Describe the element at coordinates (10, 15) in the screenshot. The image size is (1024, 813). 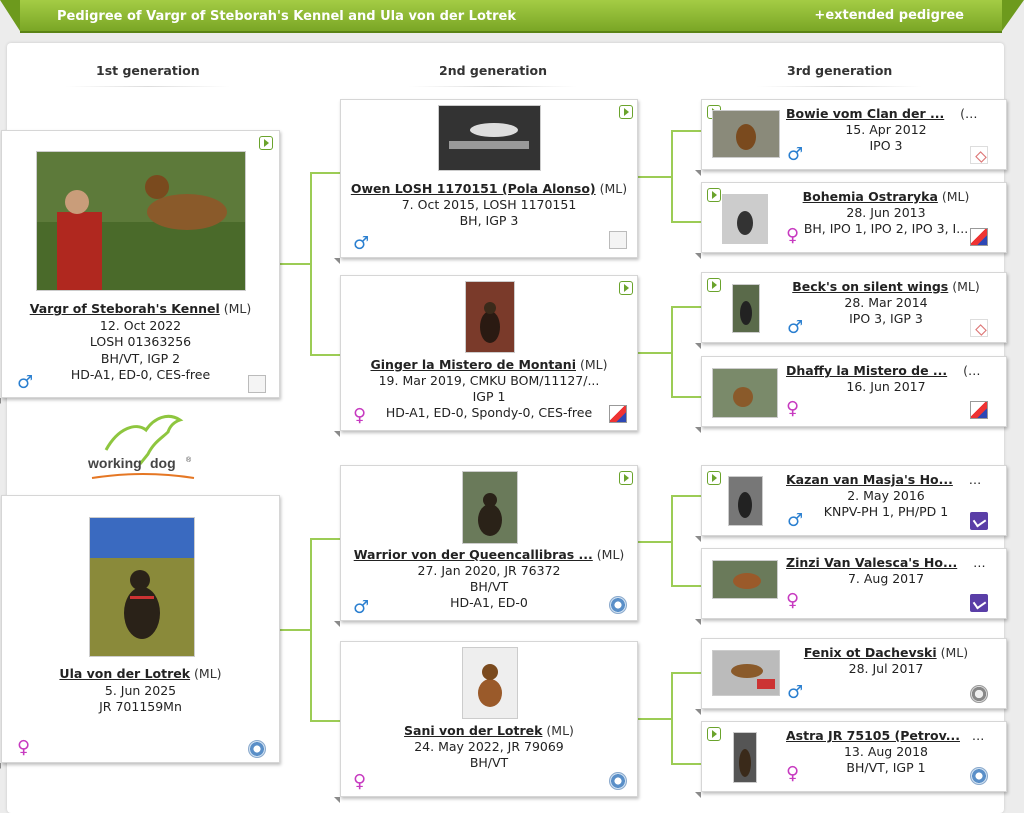
I see `banner-fold-left` at that location.